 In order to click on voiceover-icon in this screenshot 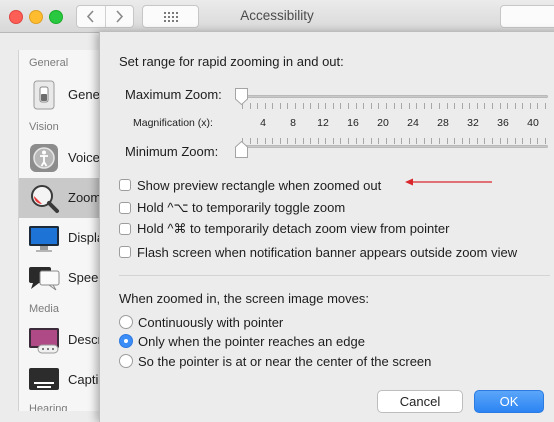, I will do `click(44, 158)`.